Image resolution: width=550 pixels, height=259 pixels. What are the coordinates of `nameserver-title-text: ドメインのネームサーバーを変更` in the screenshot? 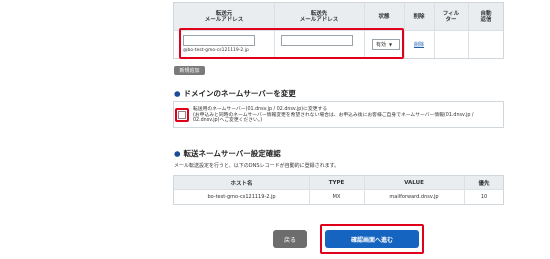 It's located at (239, 93).